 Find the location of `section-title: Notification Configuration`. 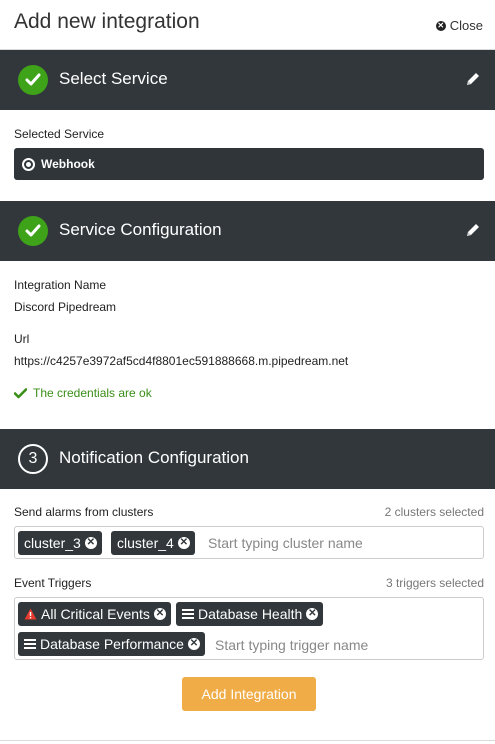

section-title: Notification Configuration is located at coordinates (154, 457).